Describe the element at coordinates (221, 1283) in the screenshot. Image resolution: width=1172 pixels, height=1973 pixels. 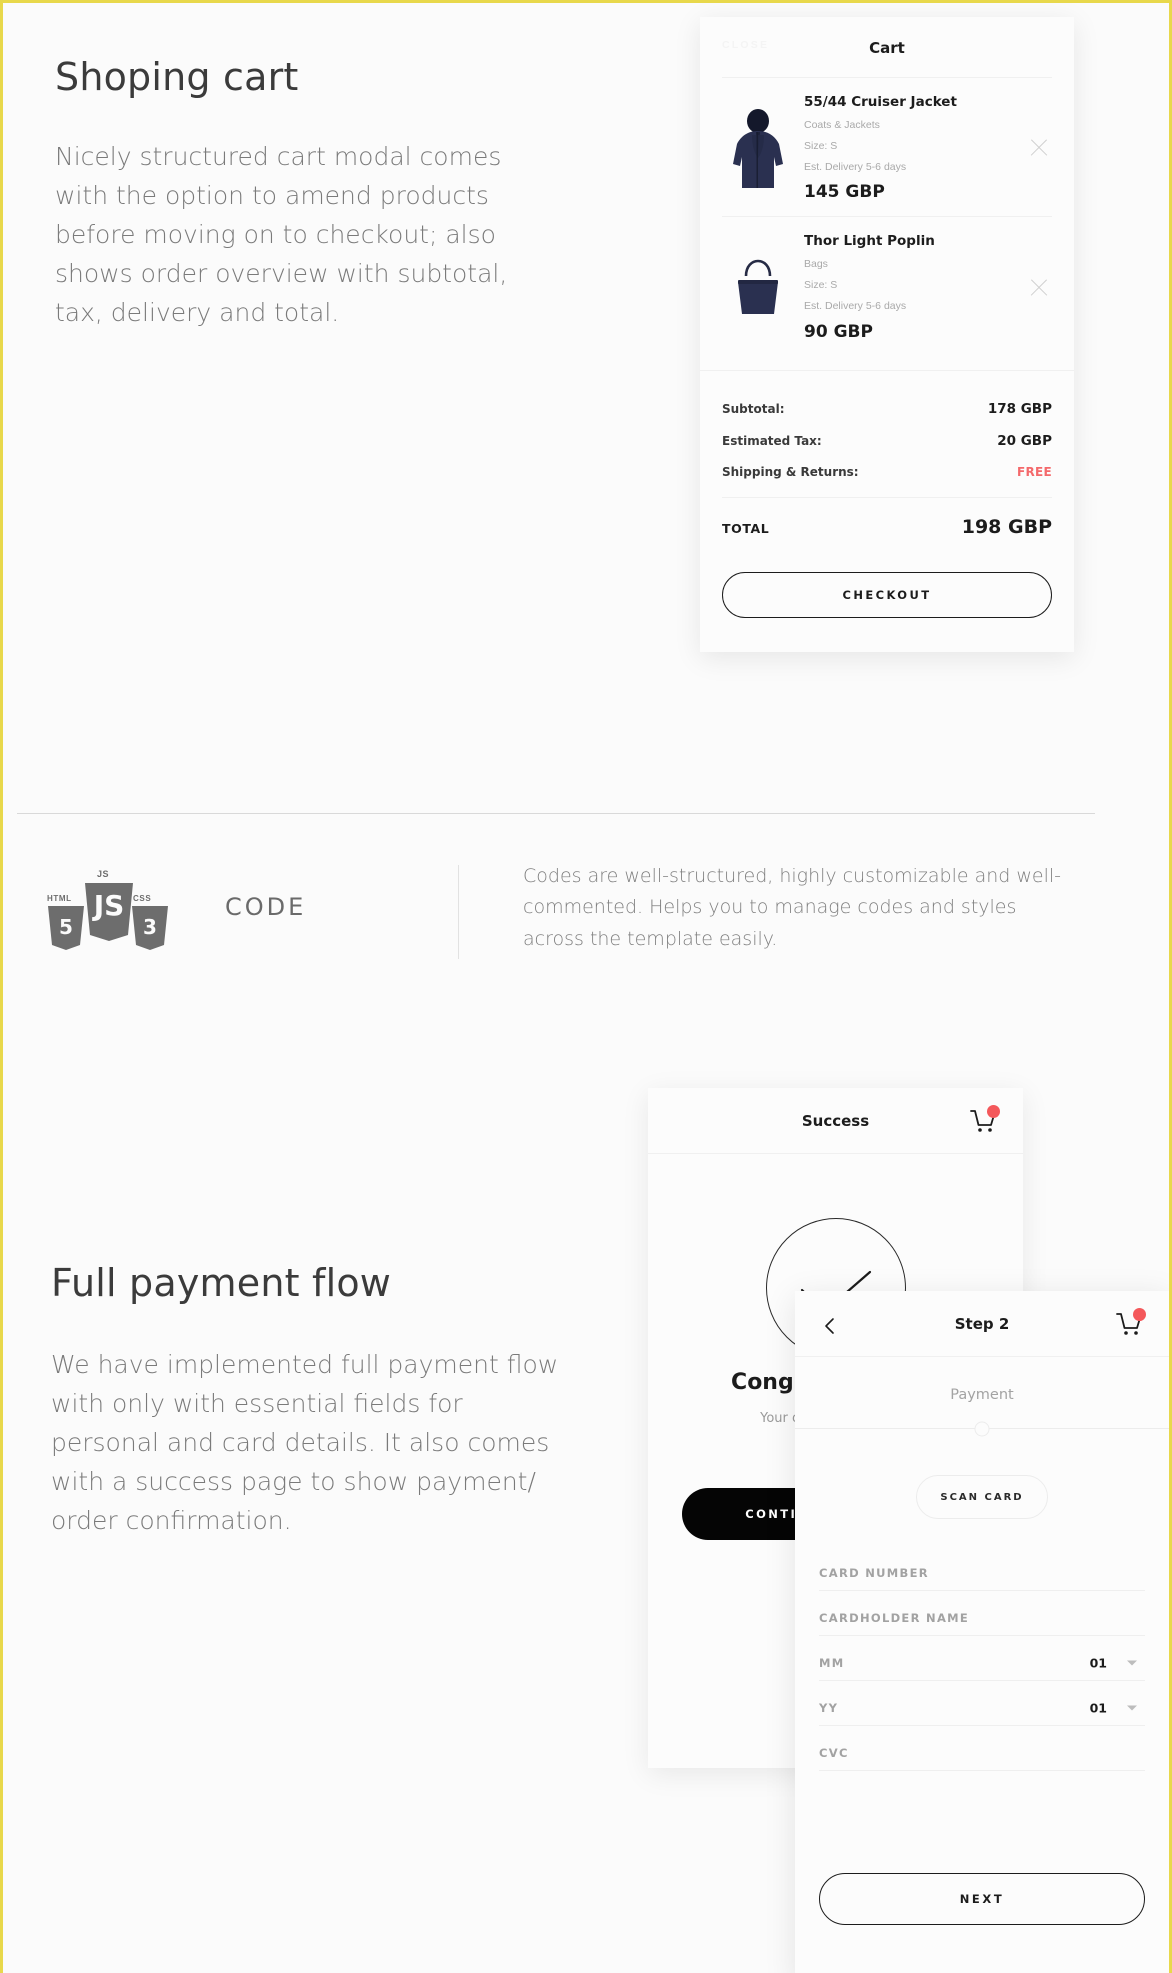
I see `payment-flow-headline: Full payment flow` at that location.